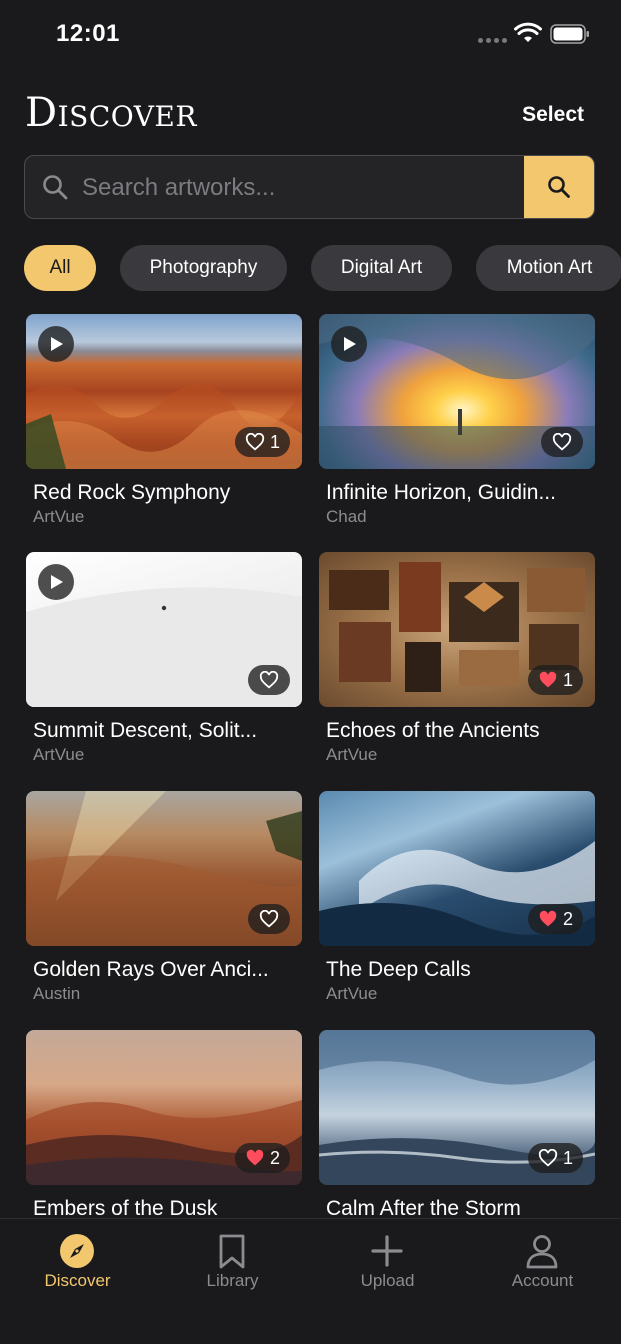 This screenshot has height=1344, width=621. Describe the element at coordinates (302, 187) in the screenshot. I see `search-input` at that location.